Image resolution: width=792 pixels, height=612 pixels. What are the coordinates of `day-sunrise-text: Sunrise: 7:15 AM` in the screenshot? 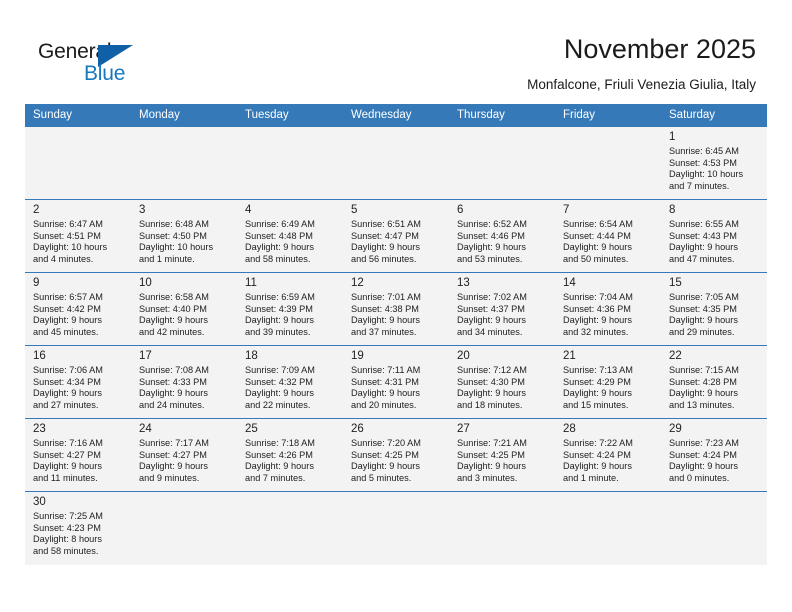 It's located at (704, 370).